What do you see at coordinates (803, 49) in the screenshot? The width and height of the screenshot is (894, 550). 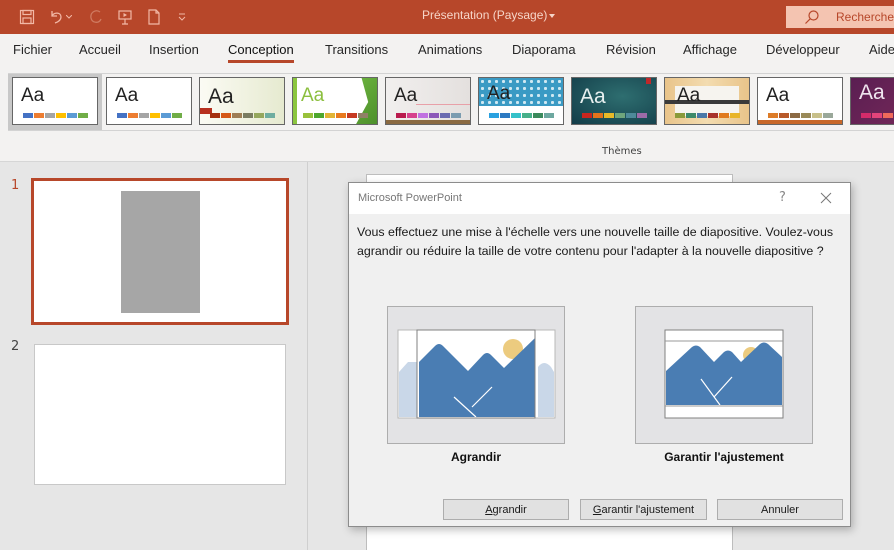 I see `tab-developpeur: Développeur` at bounding box center [803, 49].